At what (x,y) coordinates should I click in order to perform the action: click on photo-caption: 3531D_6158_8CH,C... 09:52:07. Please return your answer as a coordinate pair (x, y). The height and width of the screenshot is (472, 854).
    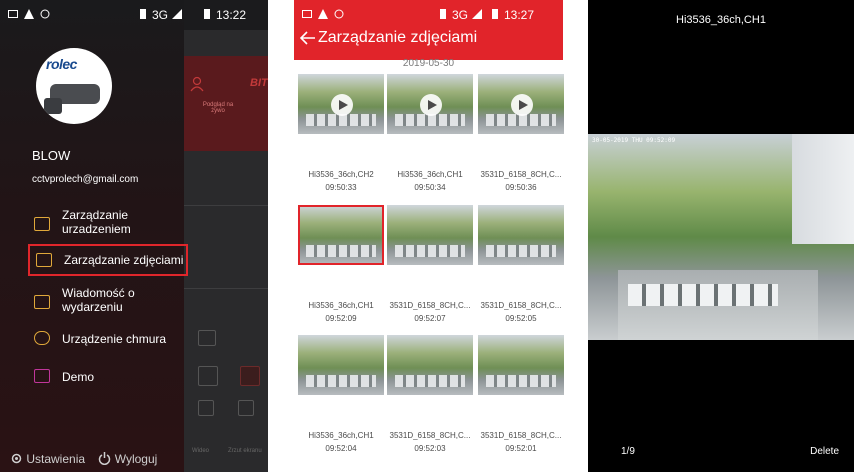
    Looking at the image, I should click on (430, 312).